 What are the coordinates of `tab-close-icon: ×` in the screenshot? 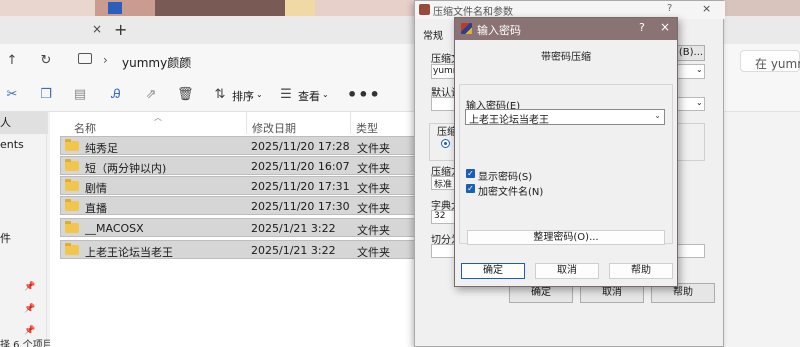 It's located at (97, 29).